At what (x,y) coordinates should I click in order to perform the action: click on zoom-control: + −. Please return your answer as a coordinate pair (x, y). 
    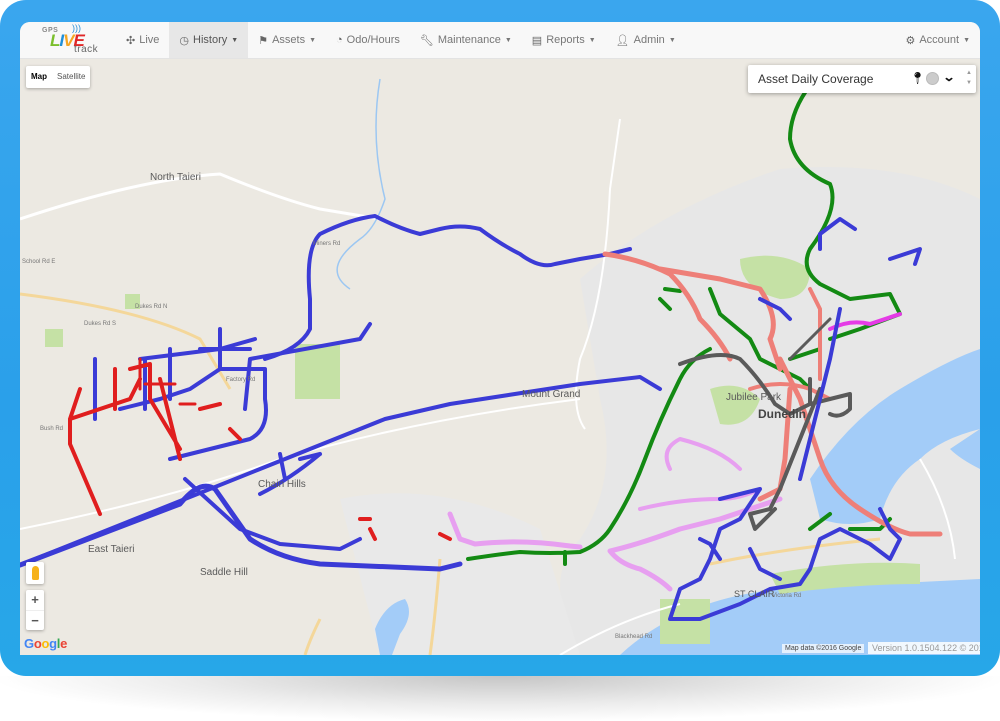
    Looking at the image, I should click on (35, 610).